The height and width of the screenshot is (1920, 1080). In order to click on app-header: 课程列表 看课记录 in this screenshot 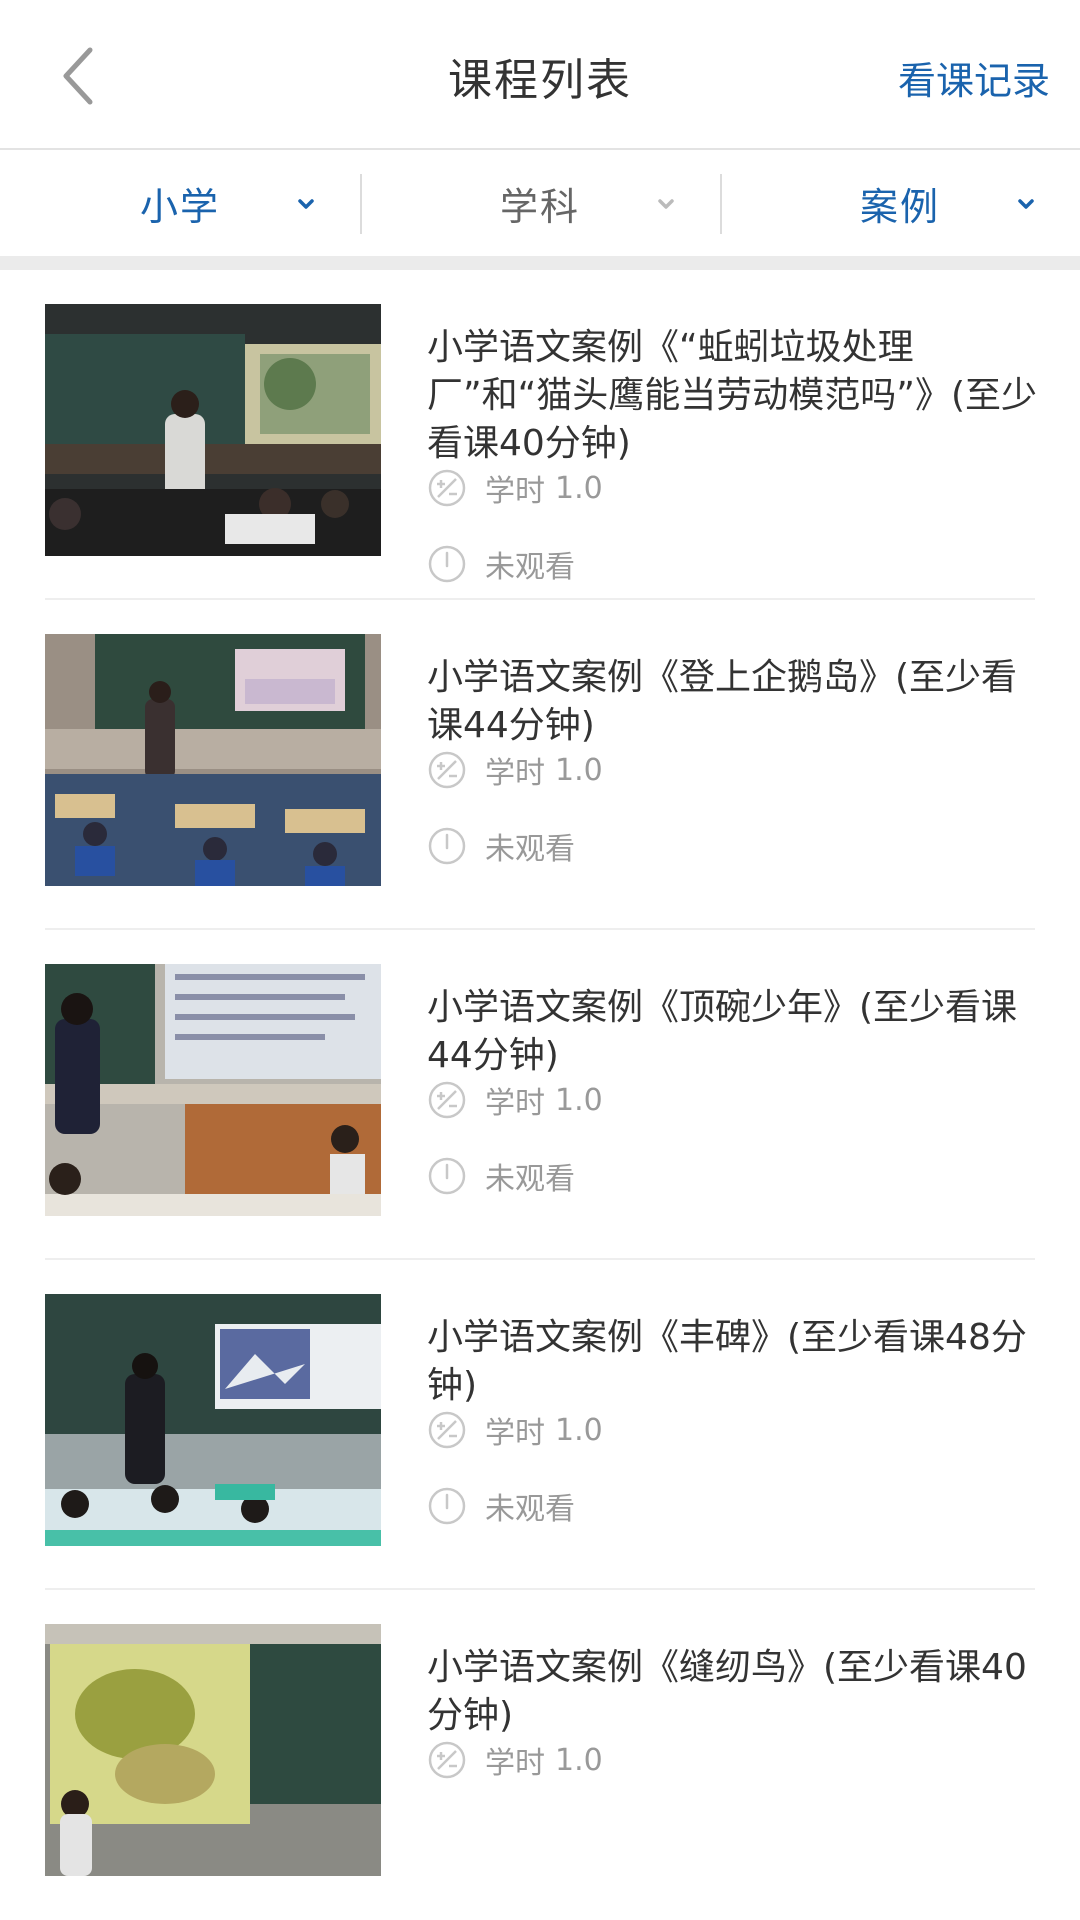, I will do `click(540, 75)`.